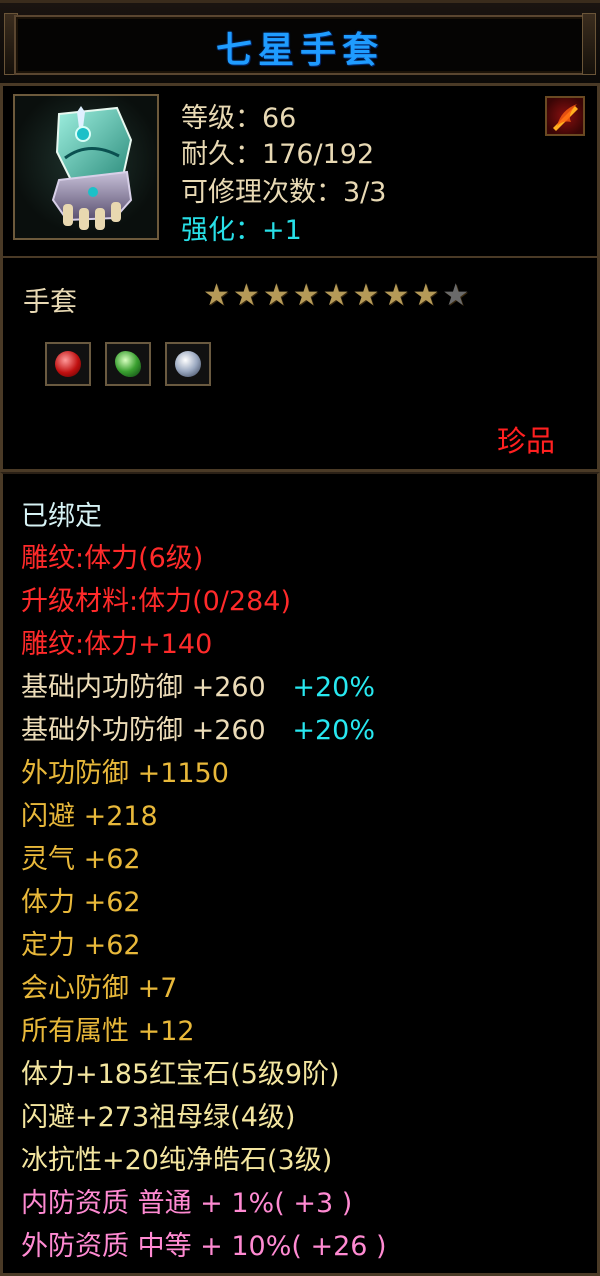  Describe the element at coordinates (81, 859) in the screenshot. I see `spirit: 灵气 +62` at that location.